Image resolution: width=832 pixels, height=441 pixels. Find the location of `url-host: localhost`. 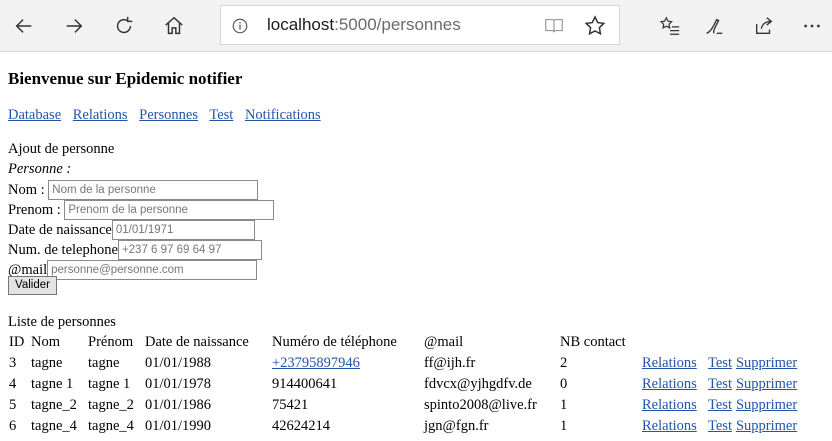

url-host: localhost is located at coordinates (301, 24).